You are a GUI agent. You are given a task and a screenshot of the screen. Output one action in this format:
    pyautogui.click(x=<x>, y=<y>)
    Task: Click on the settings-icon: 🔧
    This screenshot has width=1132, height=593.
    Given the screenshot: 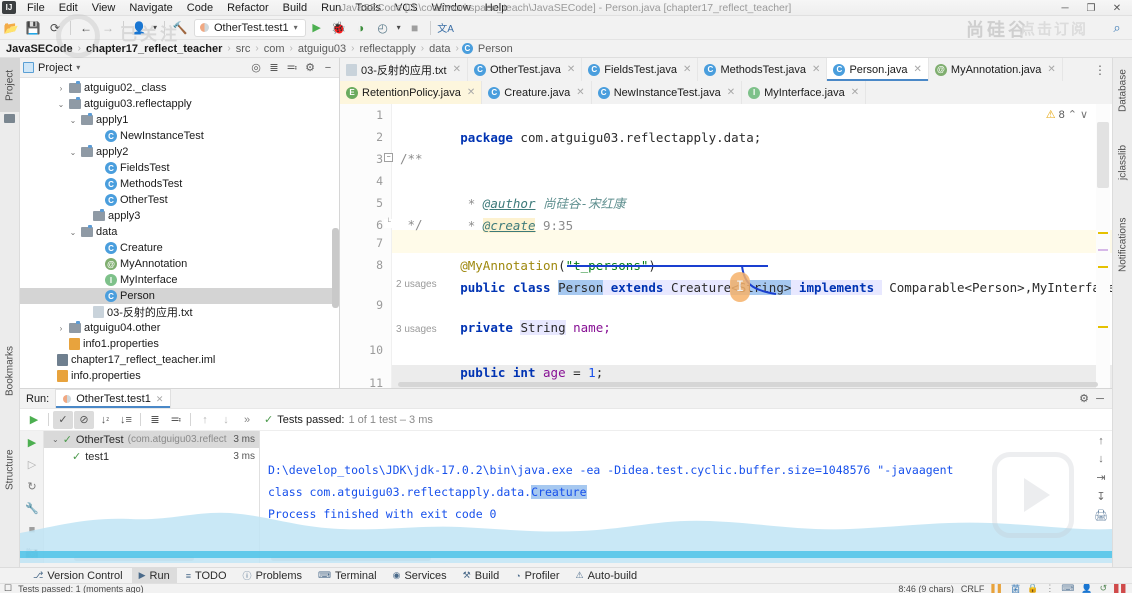 What is the action you would take?
    pyautogui.click(x=32, y=508)
    